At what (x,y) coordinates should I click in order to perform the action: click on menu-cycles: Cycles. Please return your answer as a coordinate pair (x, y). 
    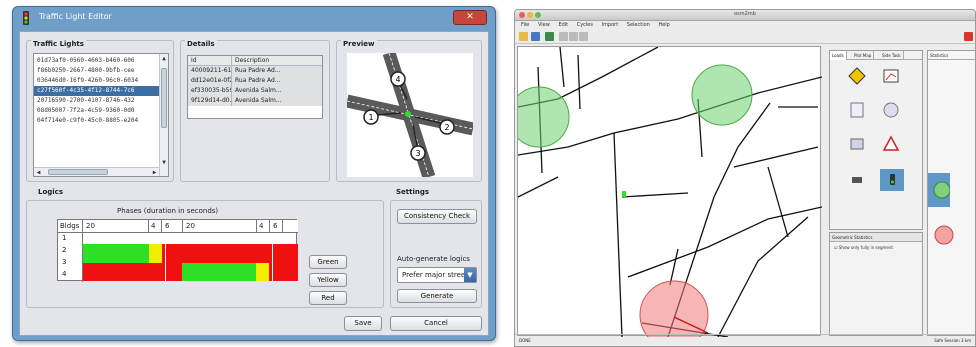
    Looking at the image, I should click on (585, 25).